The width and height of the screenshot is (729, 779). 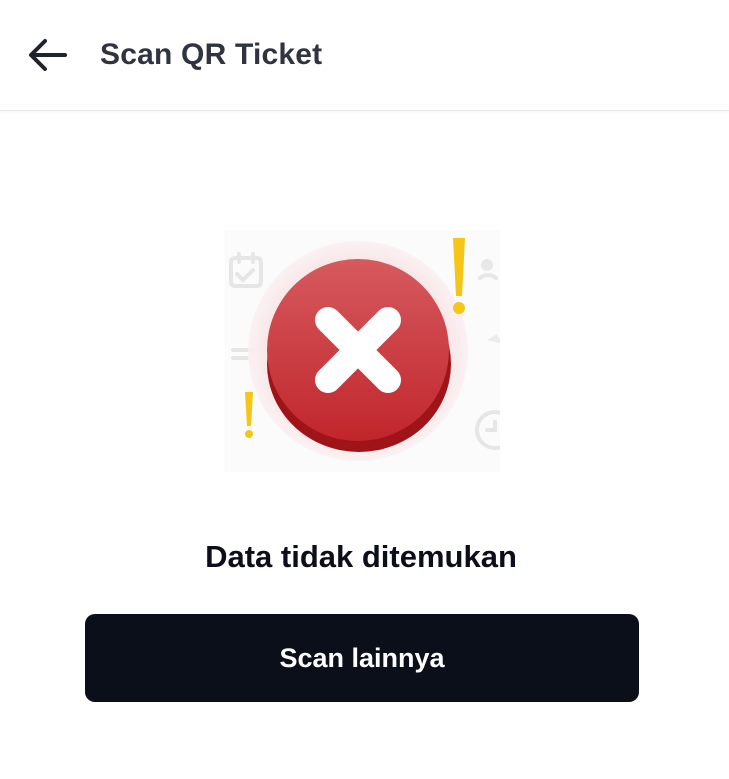 I want to click on error-illustration, so click(x=370, y=351).